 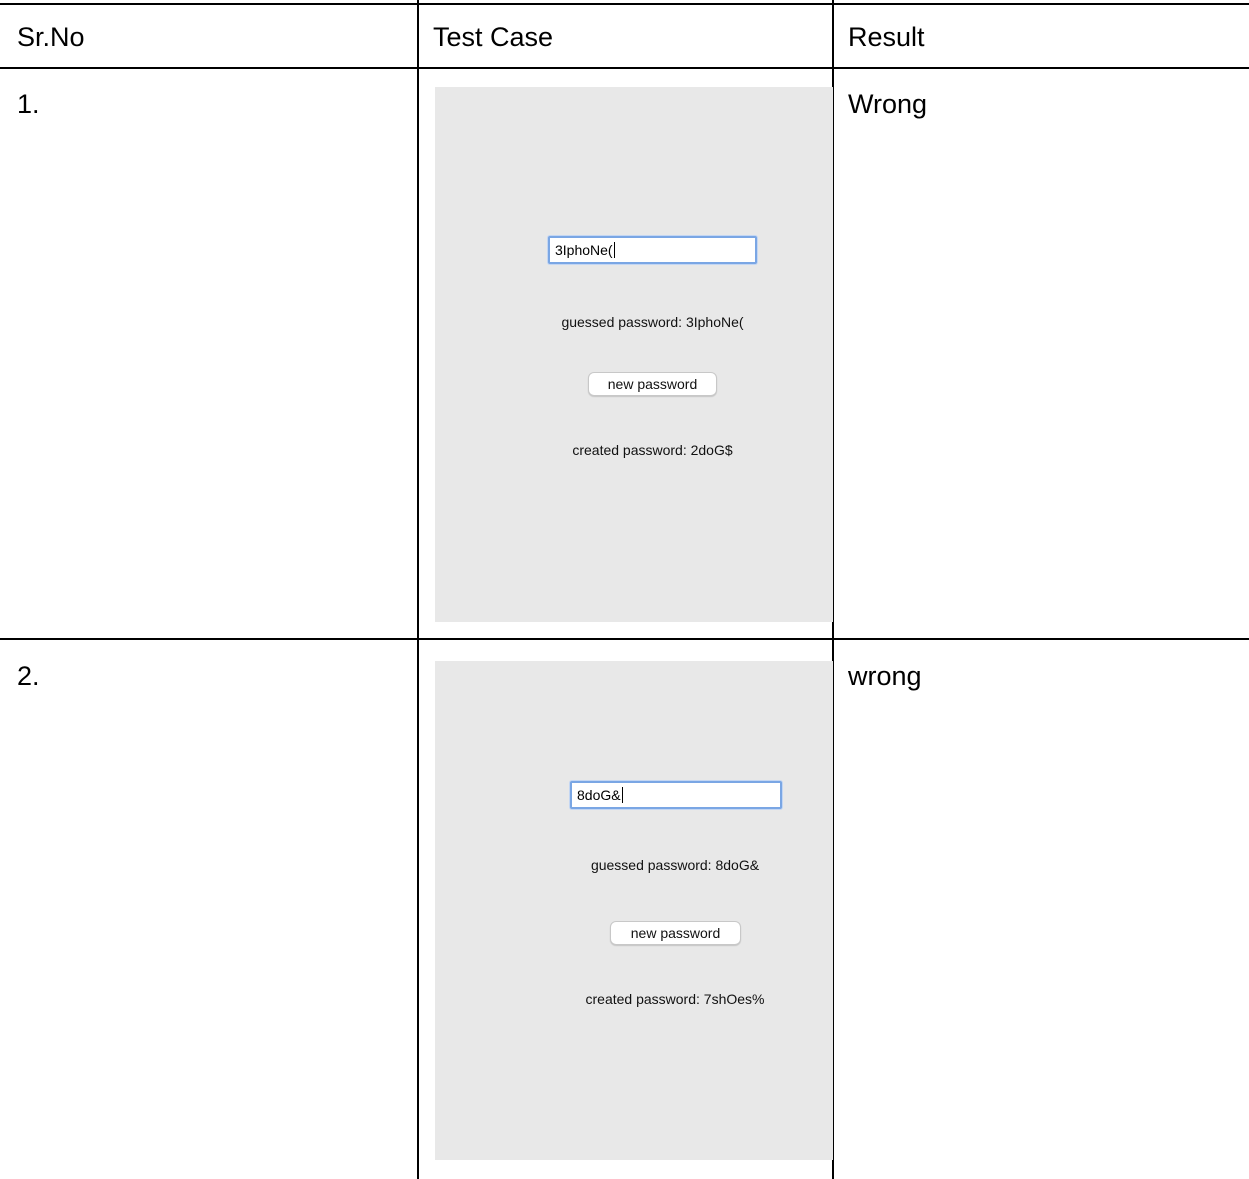 I want to click on header-sr-no: Sr.No, so click(x=51, y=37).